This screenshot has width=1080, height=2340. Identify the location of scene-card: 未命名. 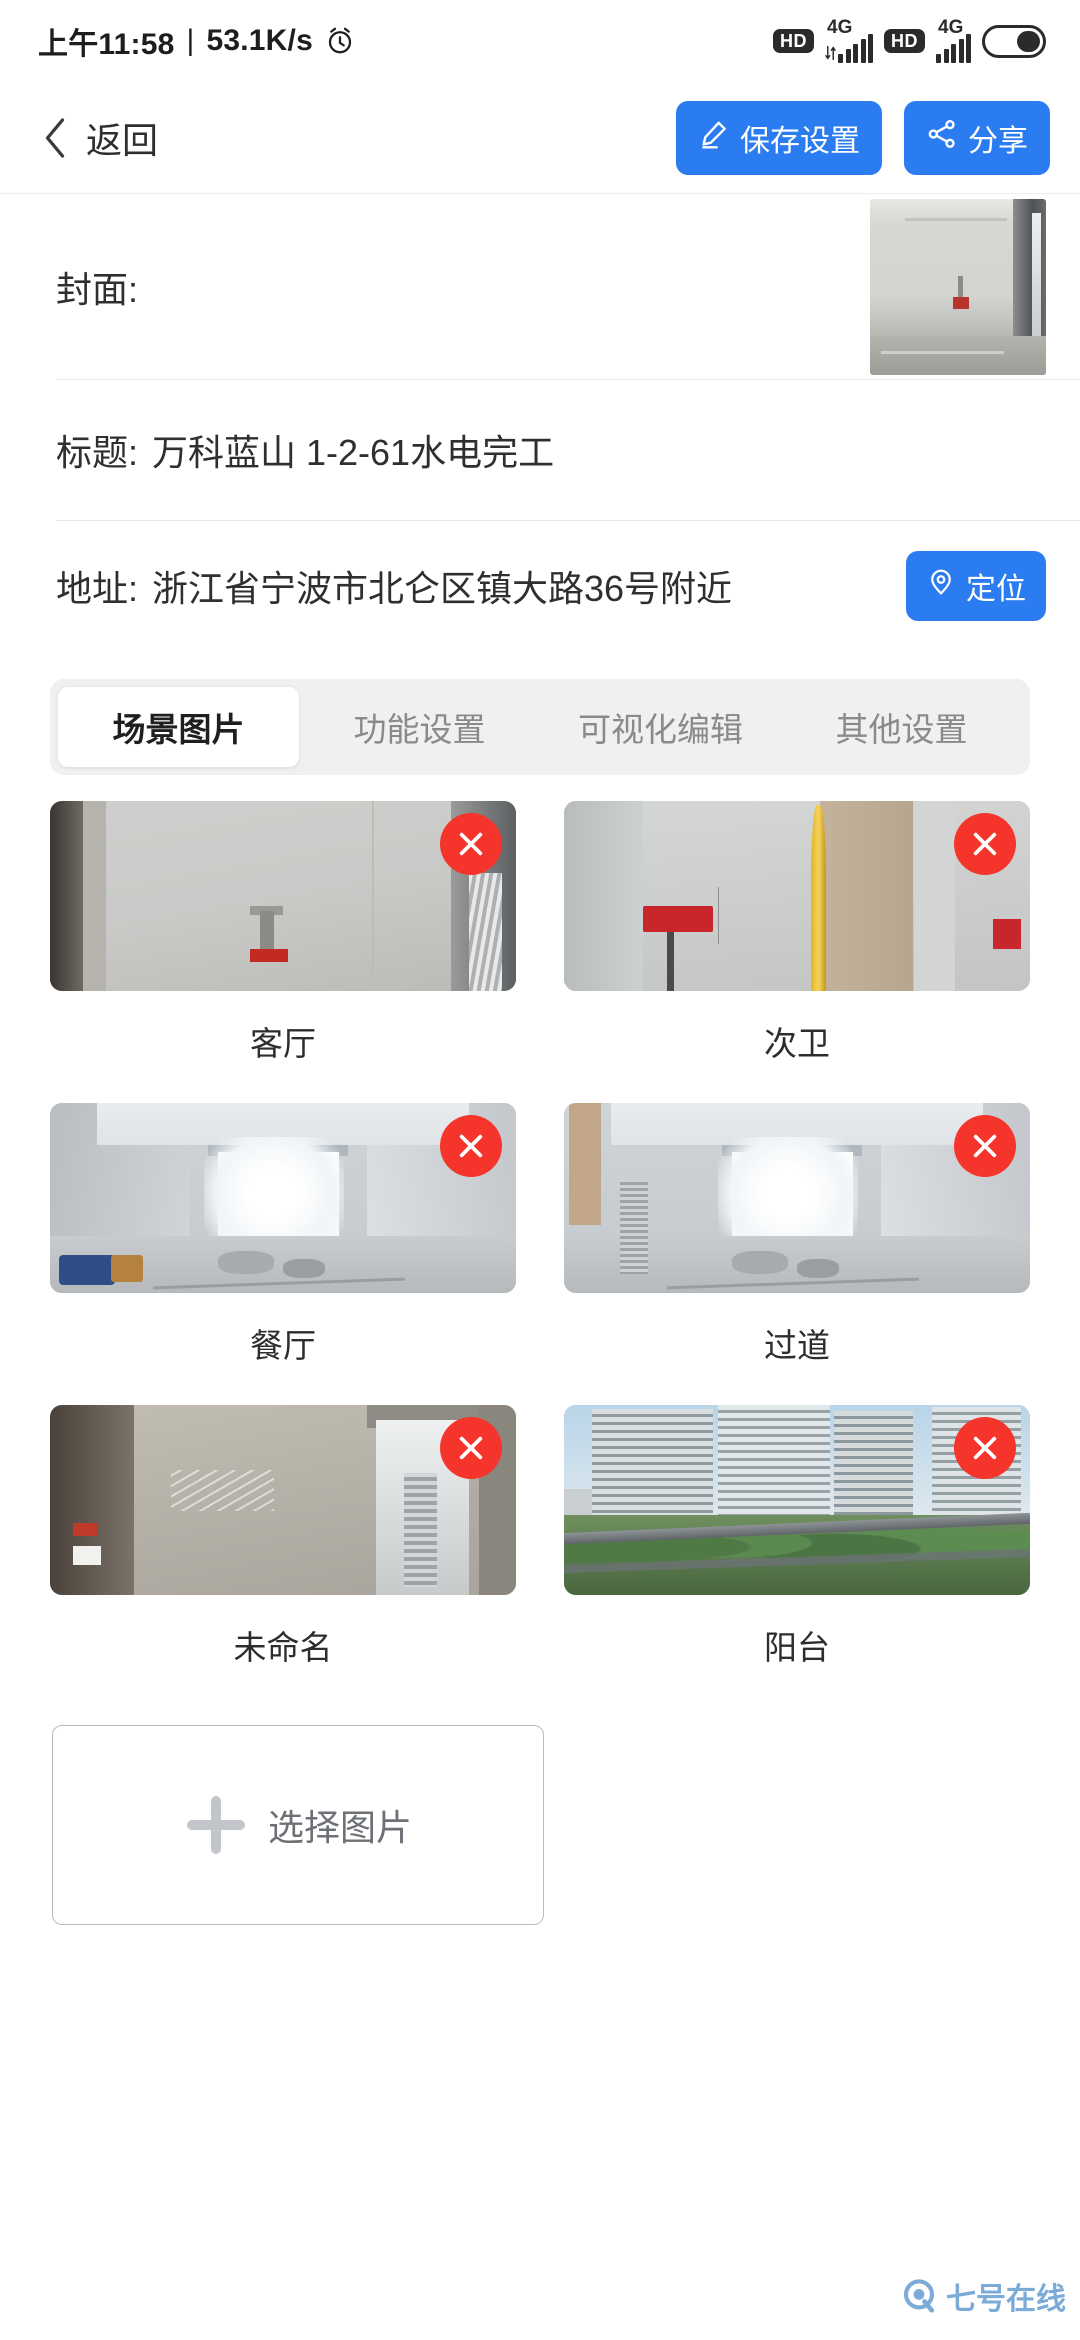
(283, 1552).